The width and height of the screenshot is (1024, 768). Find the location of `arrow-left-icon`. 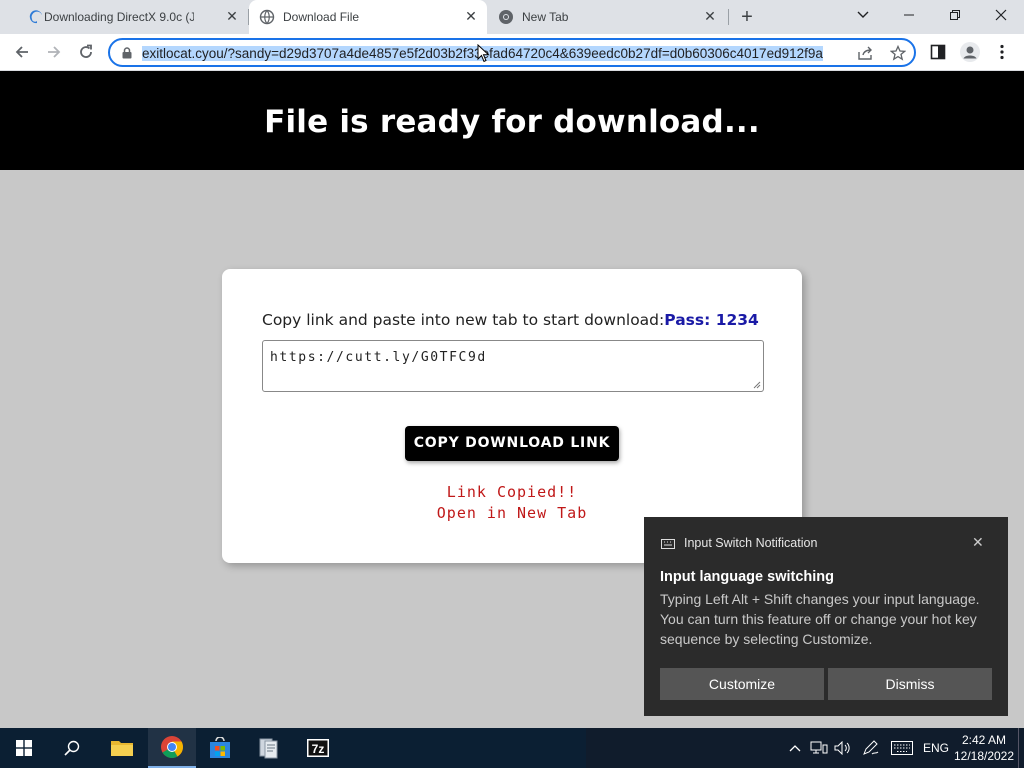

arrow-left-icon is located at coordinates (21, 52).